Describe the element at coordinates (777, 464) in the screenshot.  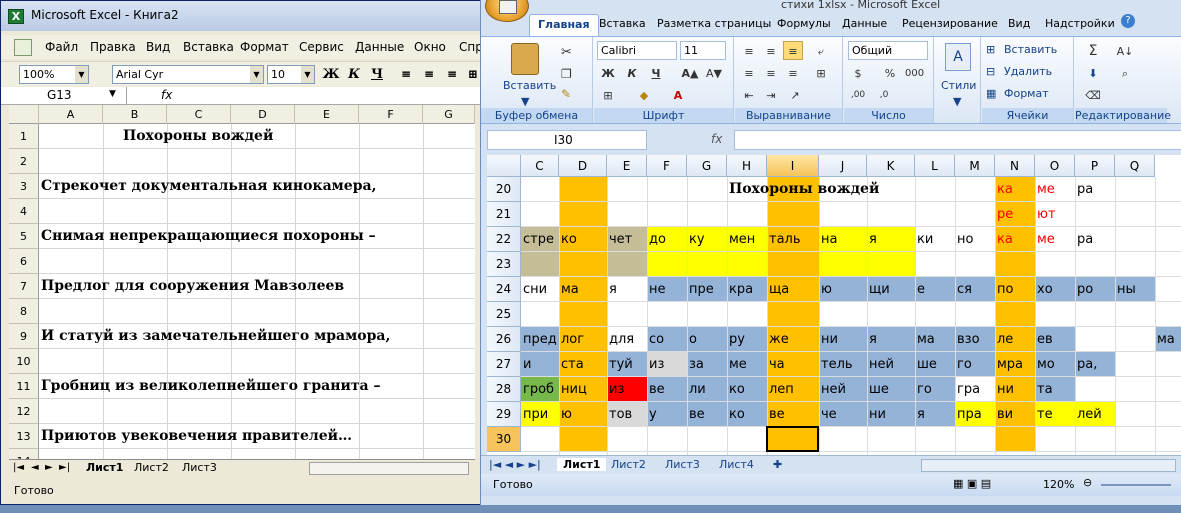
I see `new-sheet-icon: ✚` at that location.